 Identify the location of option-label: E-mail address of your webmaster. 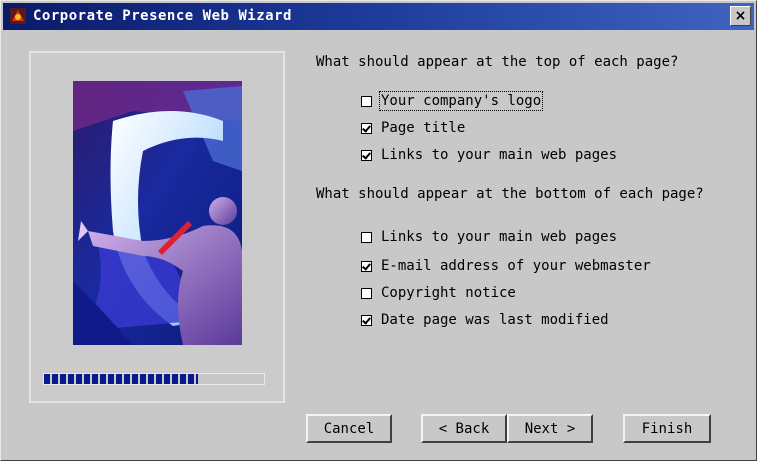
(516, 266).